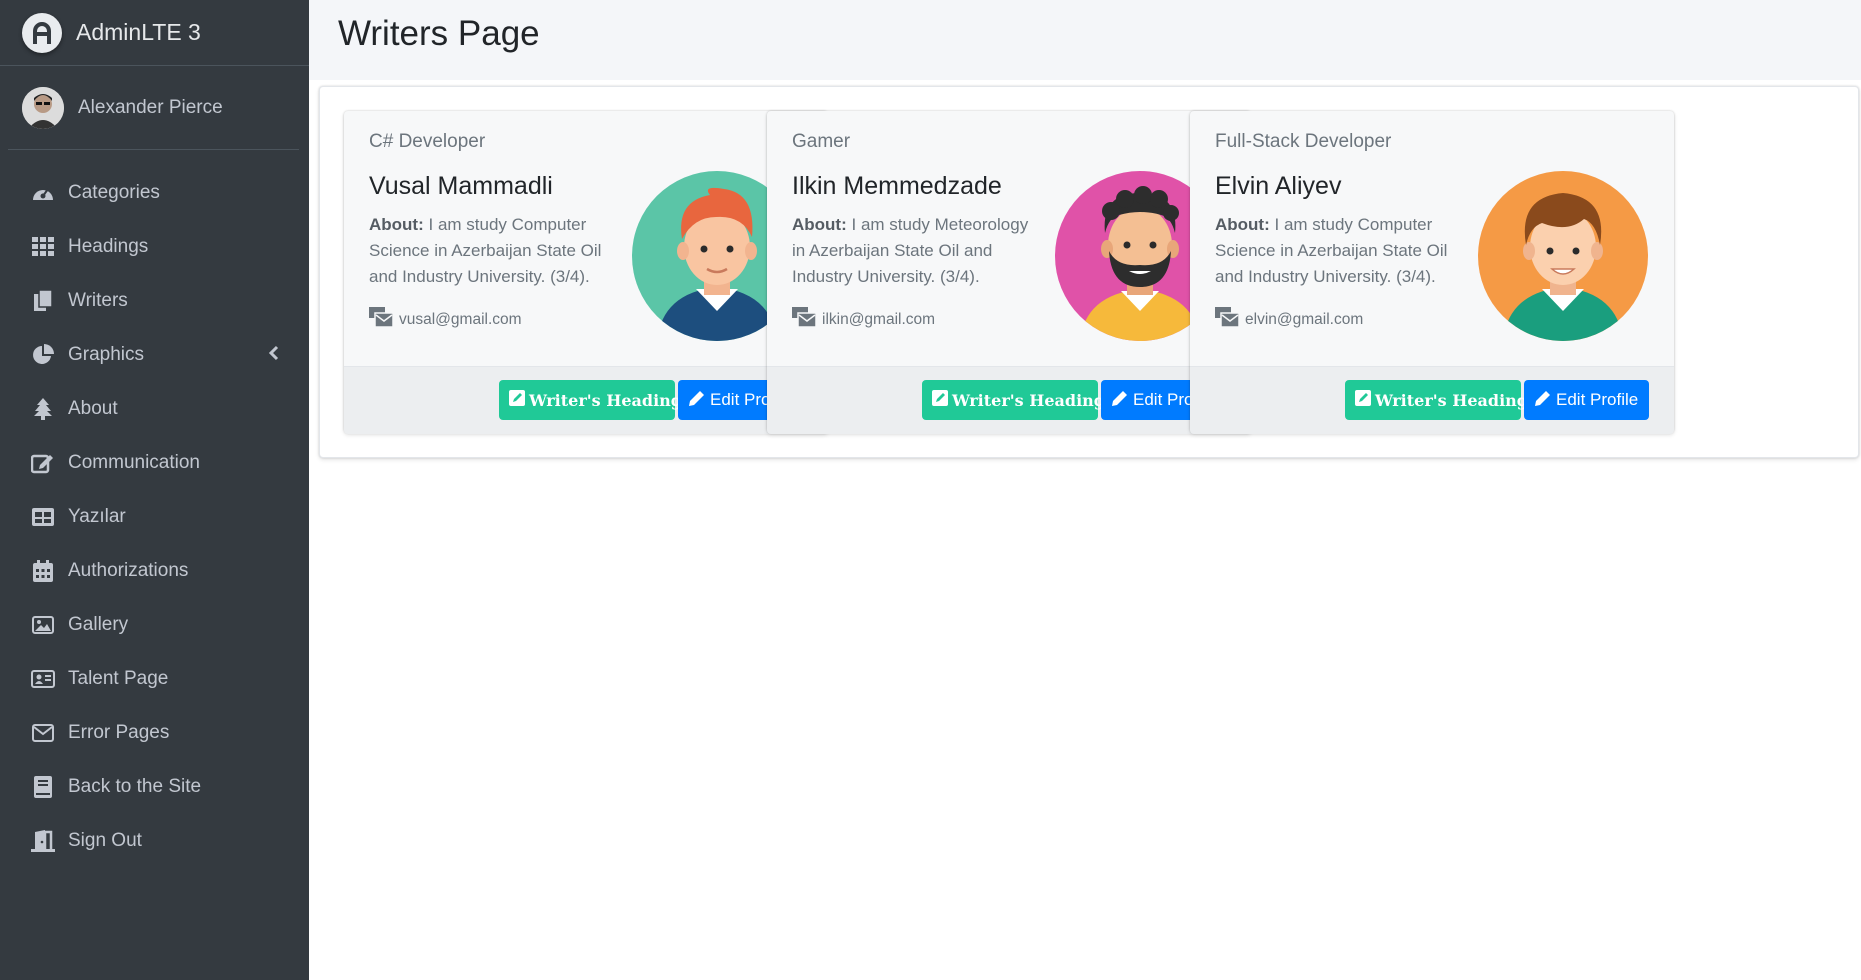 This screenshot has width=1861, height=980. What do you see at coordinates (460, 319) in the screenshot?
I see `email-text: vusal@gmail.com` at bounding box center [460, 319].